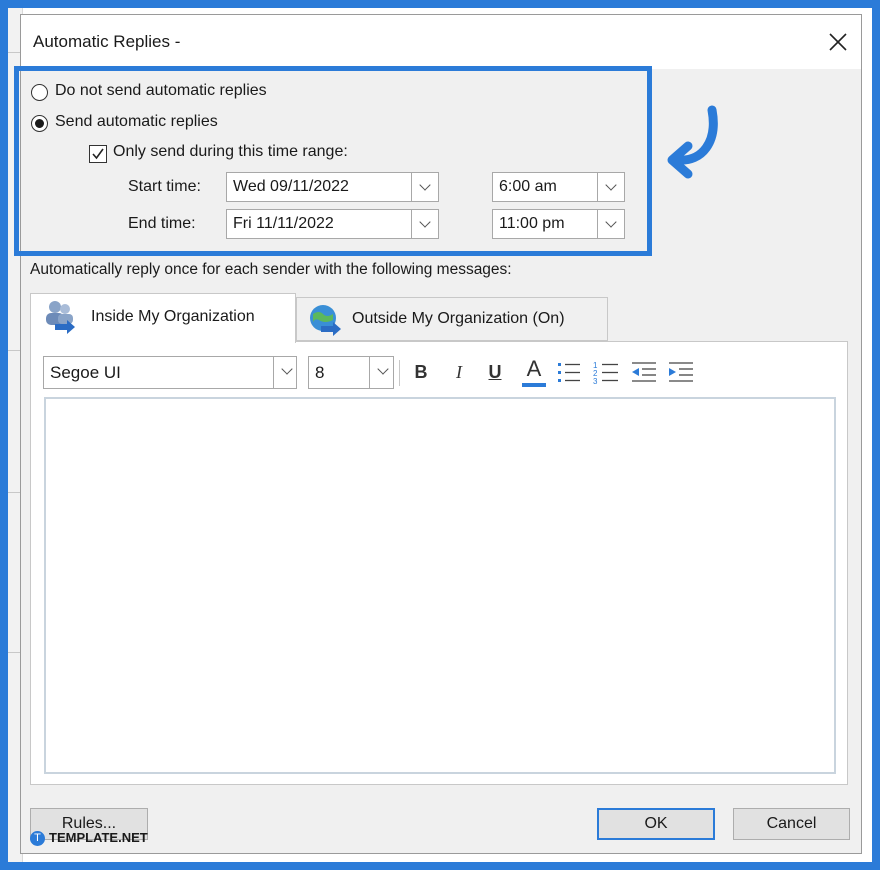  I want to click on bold-button: B, so click(421, 372).